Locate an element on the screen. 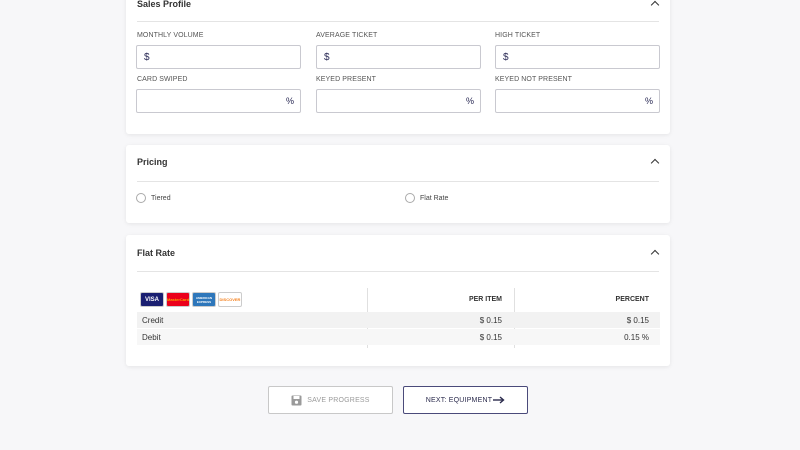 The height and width of the screenshot is (450, 800). flat-rate-title: Flat Rate is located at coordinates (156, 253).